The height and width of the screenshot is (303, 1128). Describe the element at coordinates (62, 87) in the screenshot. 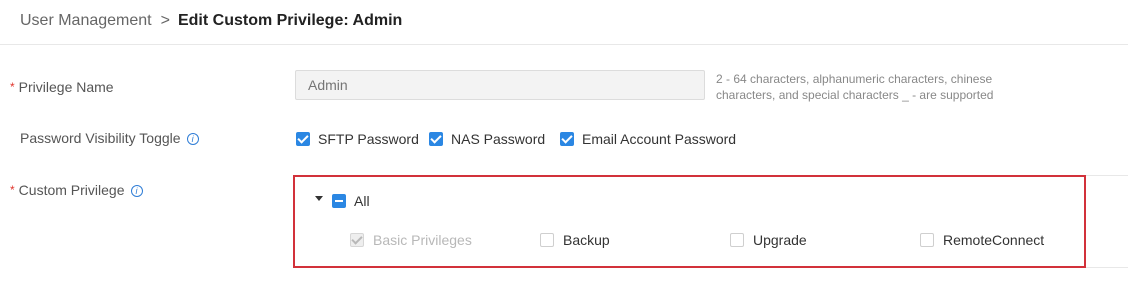

I see `privilege-name-label: * Privilege Name` at that location.